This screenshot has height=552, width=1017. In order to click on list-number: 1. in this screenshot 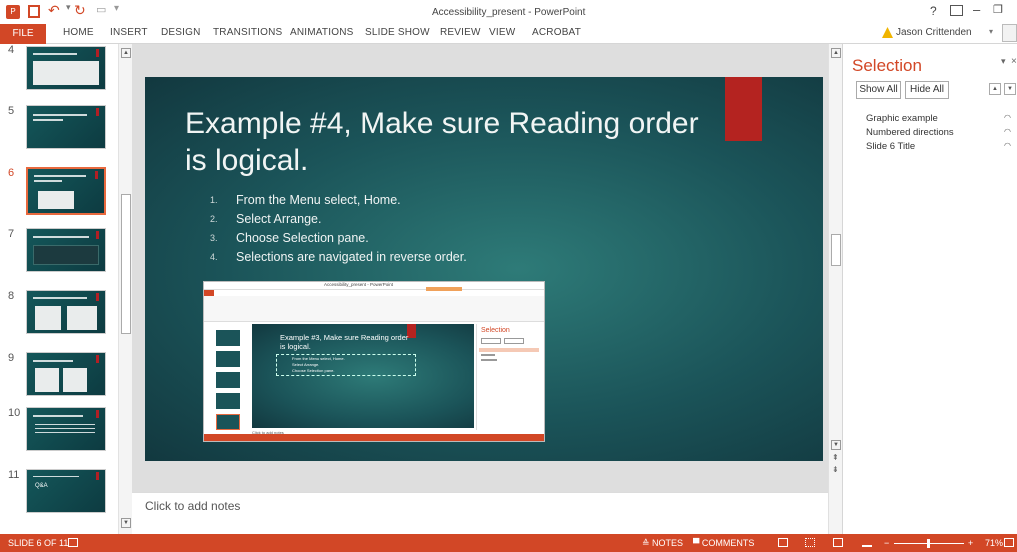, I will do `click(214, 200)`.